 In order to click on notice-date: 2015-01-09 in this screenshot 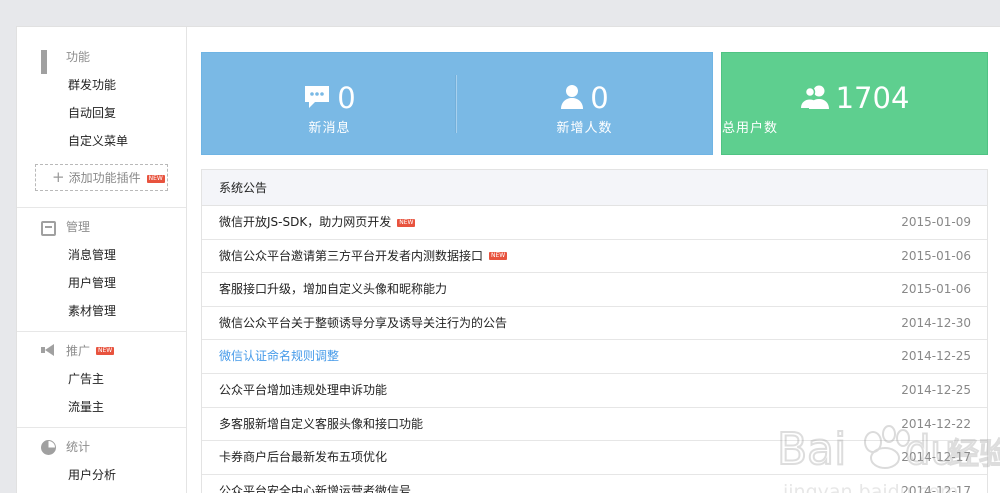, I will do `click(936, 222)`.